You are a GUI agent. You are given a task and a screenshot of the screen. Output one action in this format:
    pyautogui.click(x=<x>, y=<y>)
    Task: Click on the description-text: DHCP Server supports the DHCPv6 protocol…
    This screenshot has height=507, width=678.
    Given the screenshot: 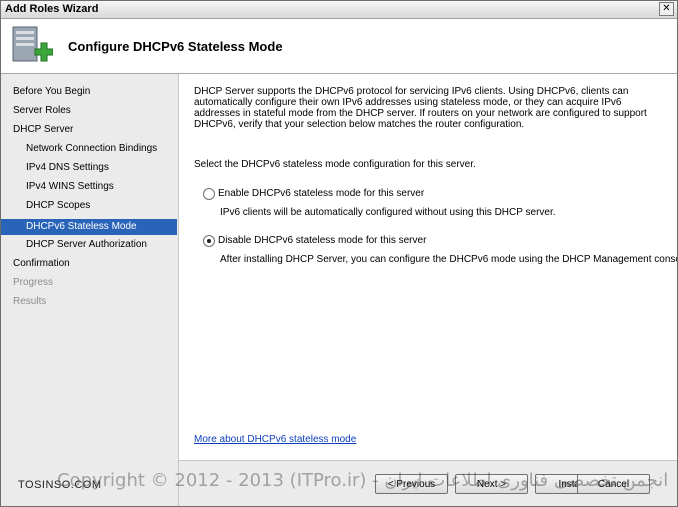 What is the action you would take?
    pyautogui.click(x=420, y=108)
    